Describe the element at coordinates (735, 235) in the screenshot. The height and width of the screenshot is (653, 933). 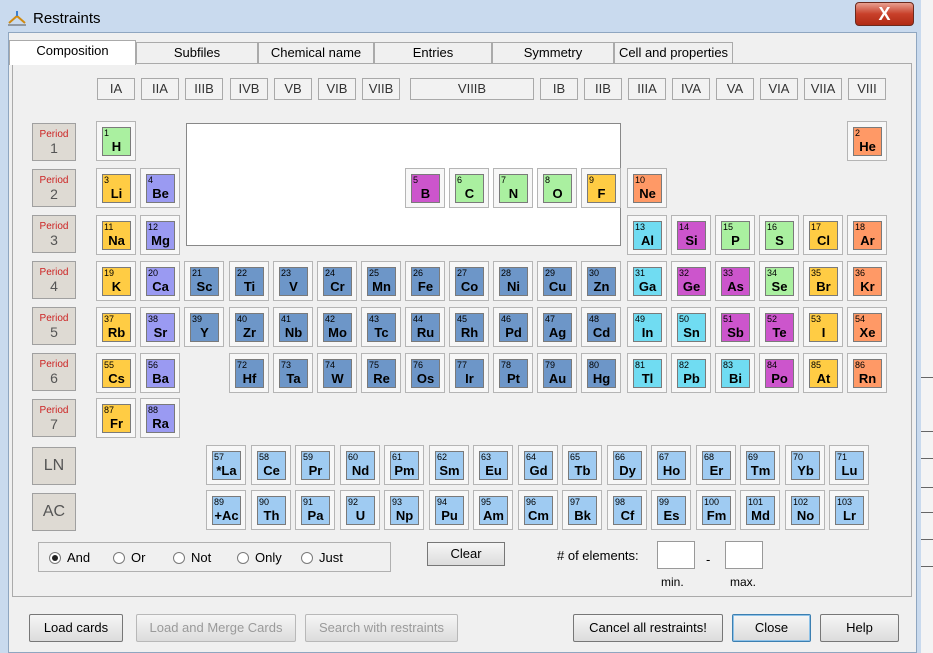
I see `element-p: 15 P` at that location.